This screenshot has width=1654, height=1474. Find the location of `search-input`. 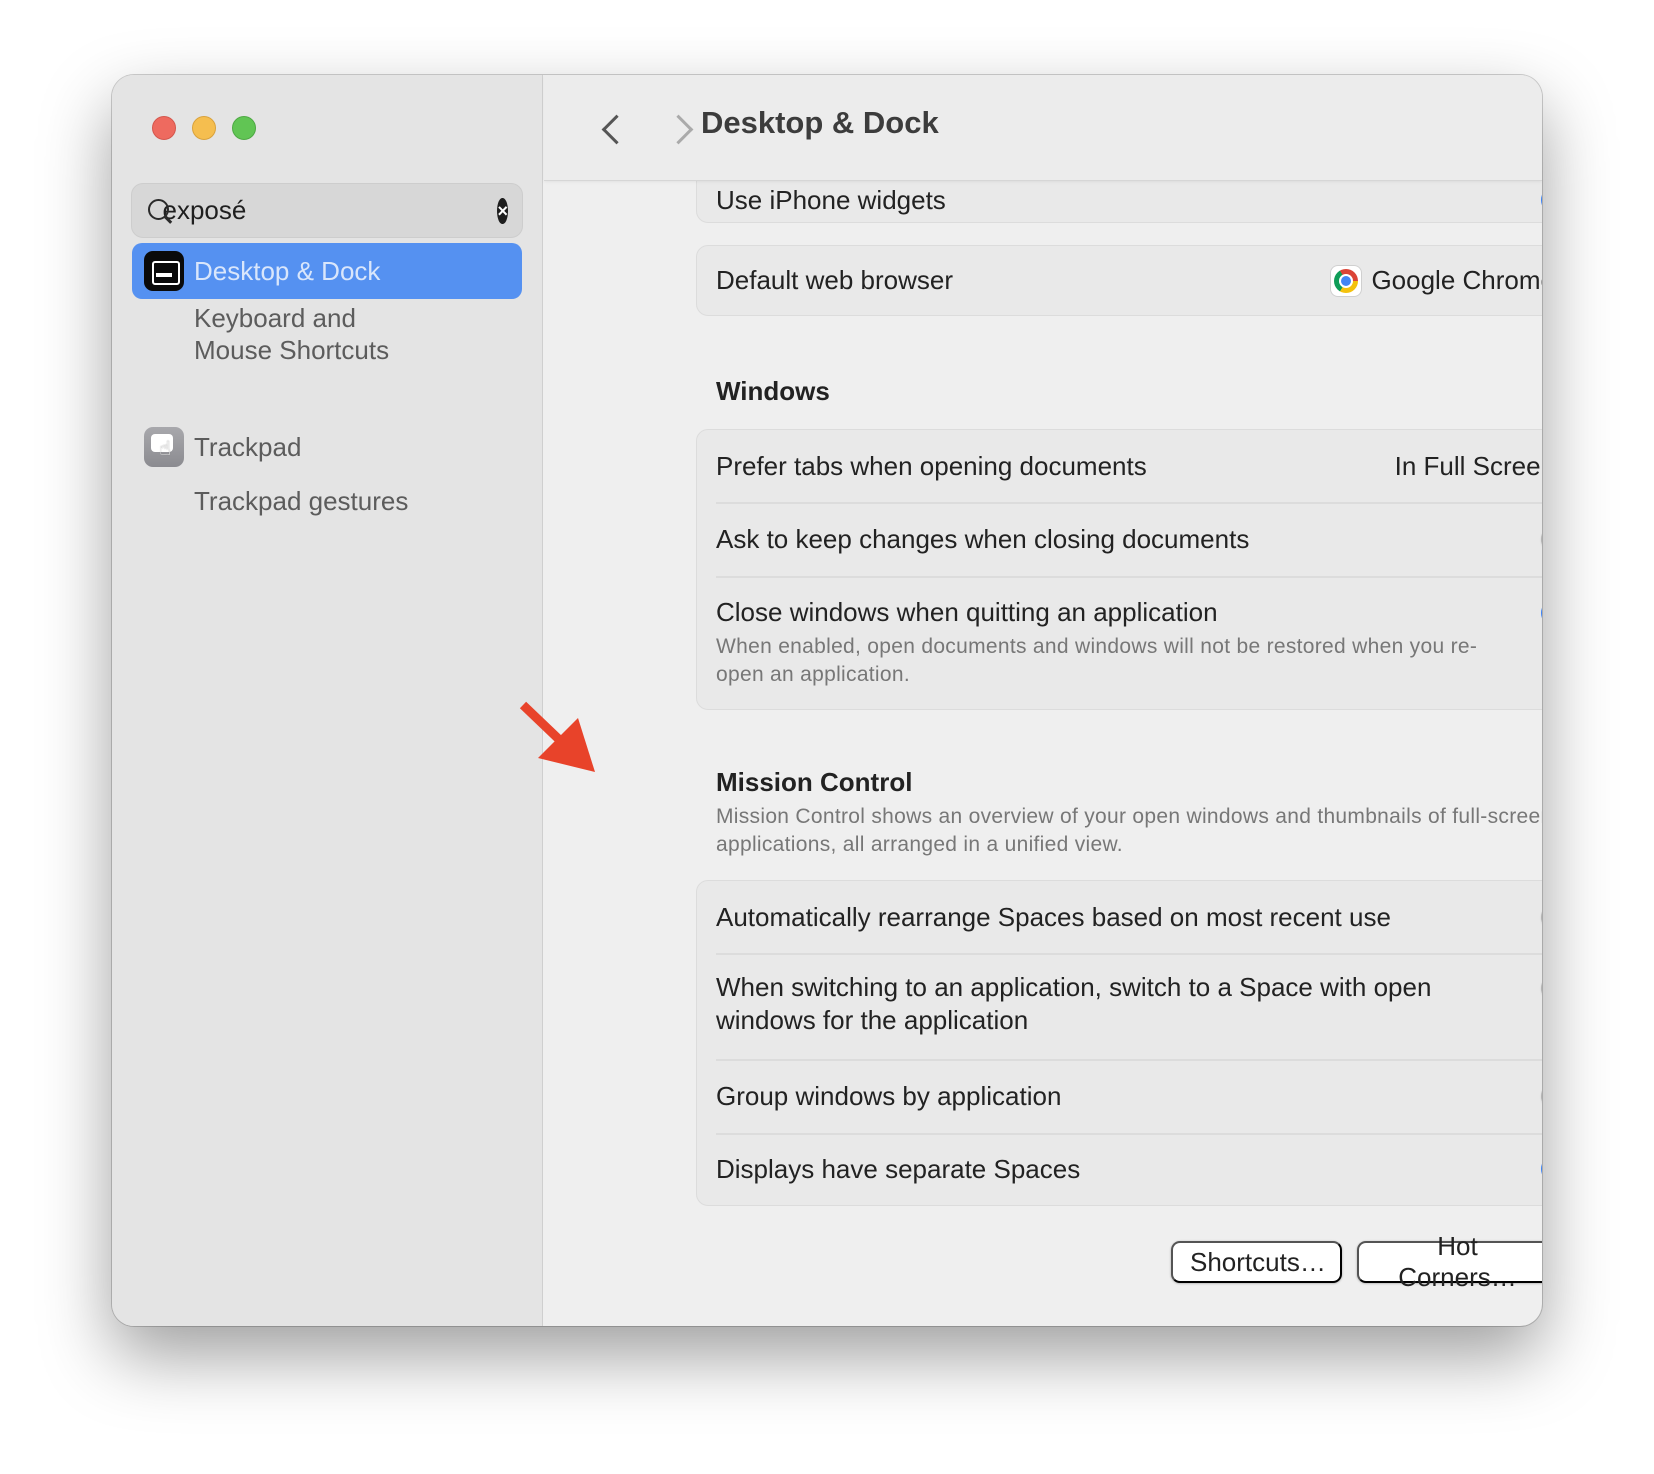

search-input is located at coordinates (330, 210).